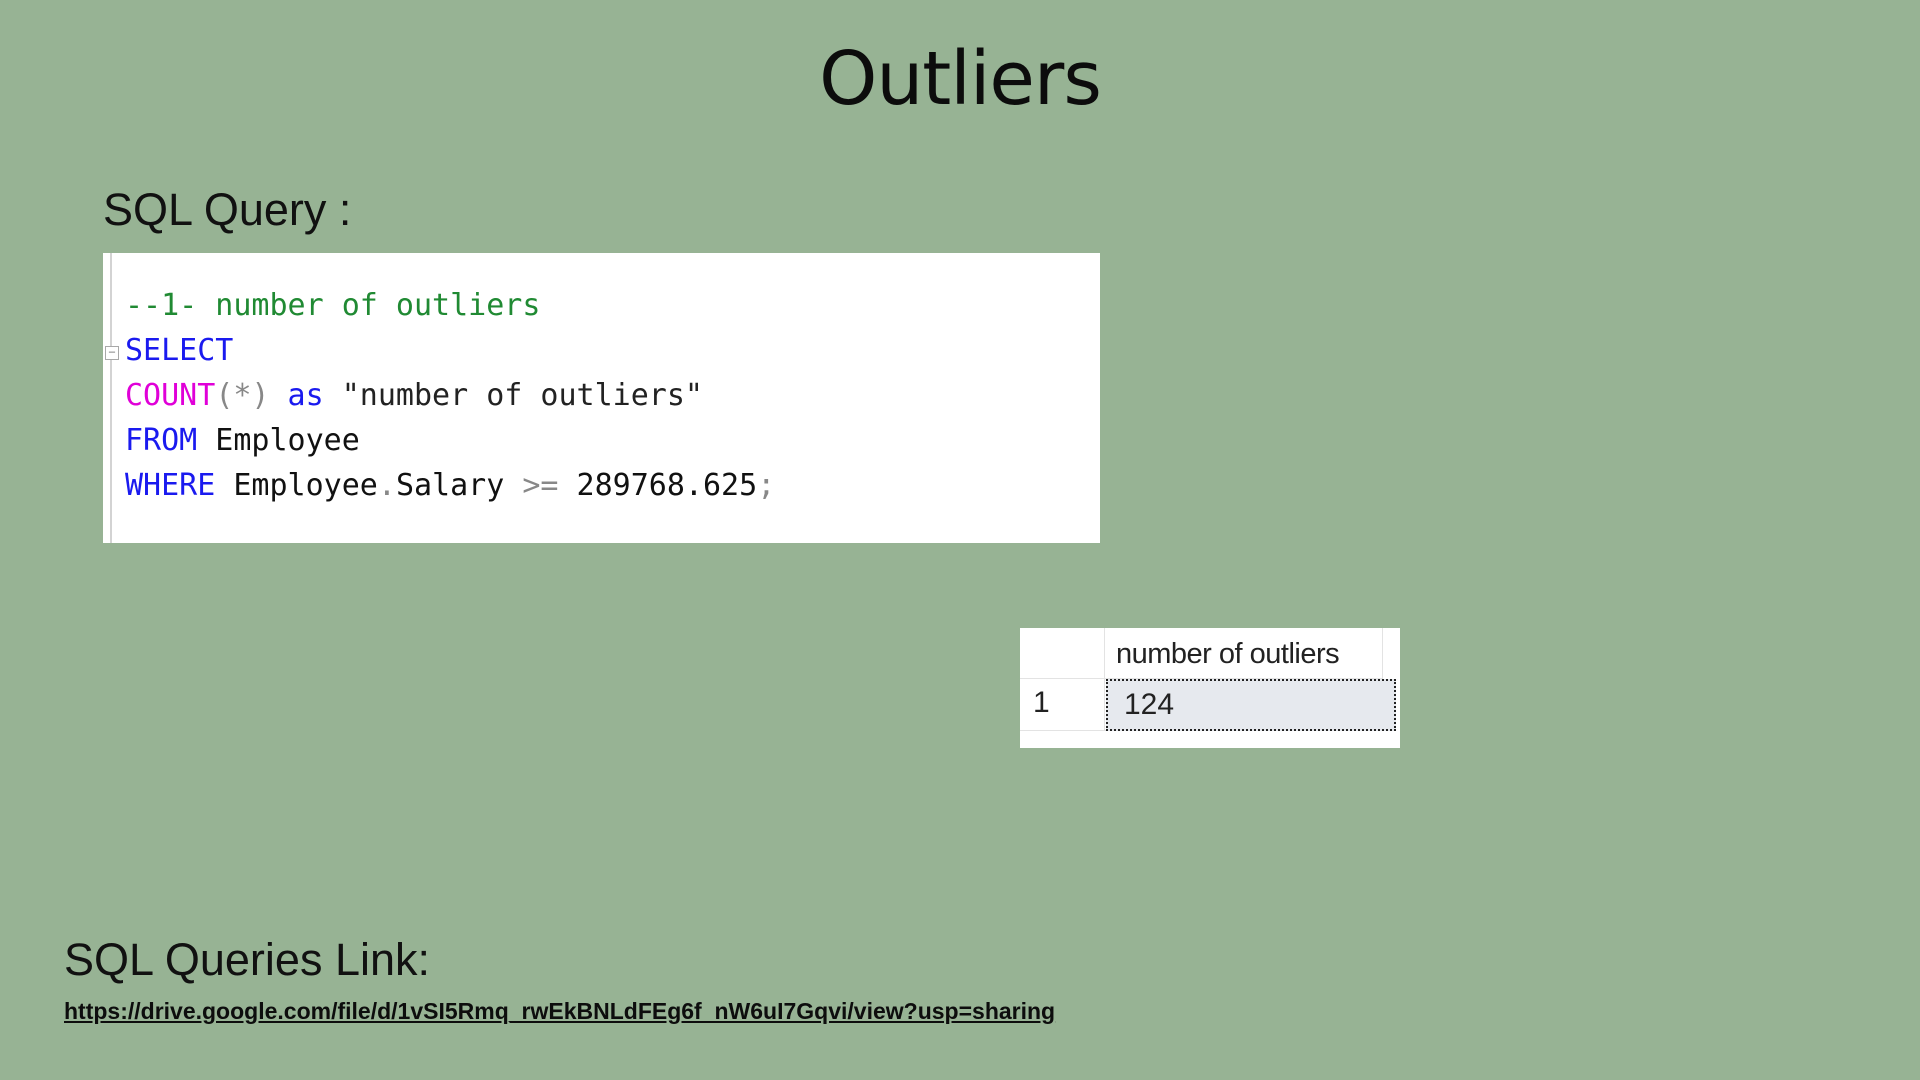 The height and width of the screenshot is (1080, 1920). I want to click on results-header-end-divider, so click(1382, 653).